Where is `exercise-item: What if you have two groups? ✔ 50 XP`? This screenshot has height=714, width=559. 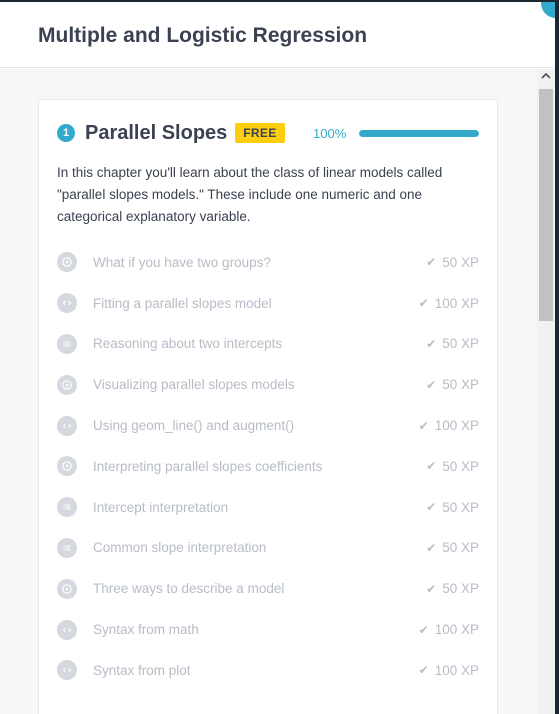
exercise-item: What if you have two groups? ✔ 50 XP is located at coordinates (268, 262).